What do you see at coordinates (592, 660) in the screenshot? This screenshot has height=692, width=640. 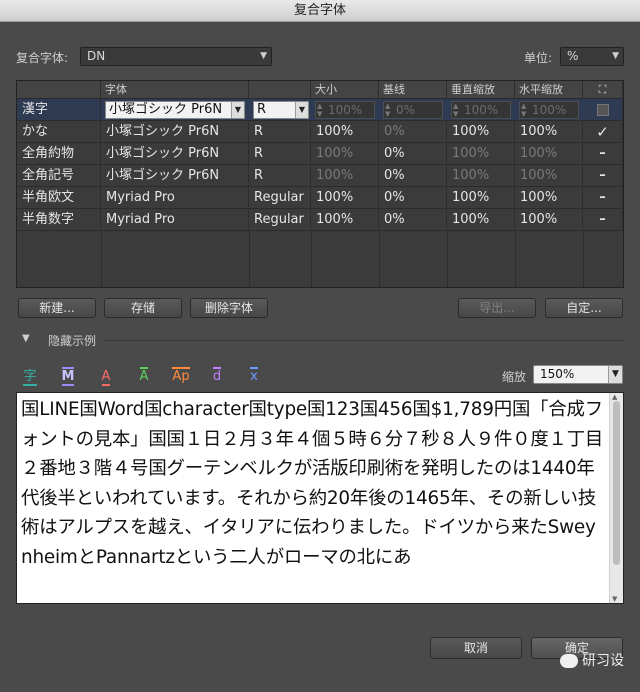 I see `watermark: 研习设` at bounding box center [592, 660].